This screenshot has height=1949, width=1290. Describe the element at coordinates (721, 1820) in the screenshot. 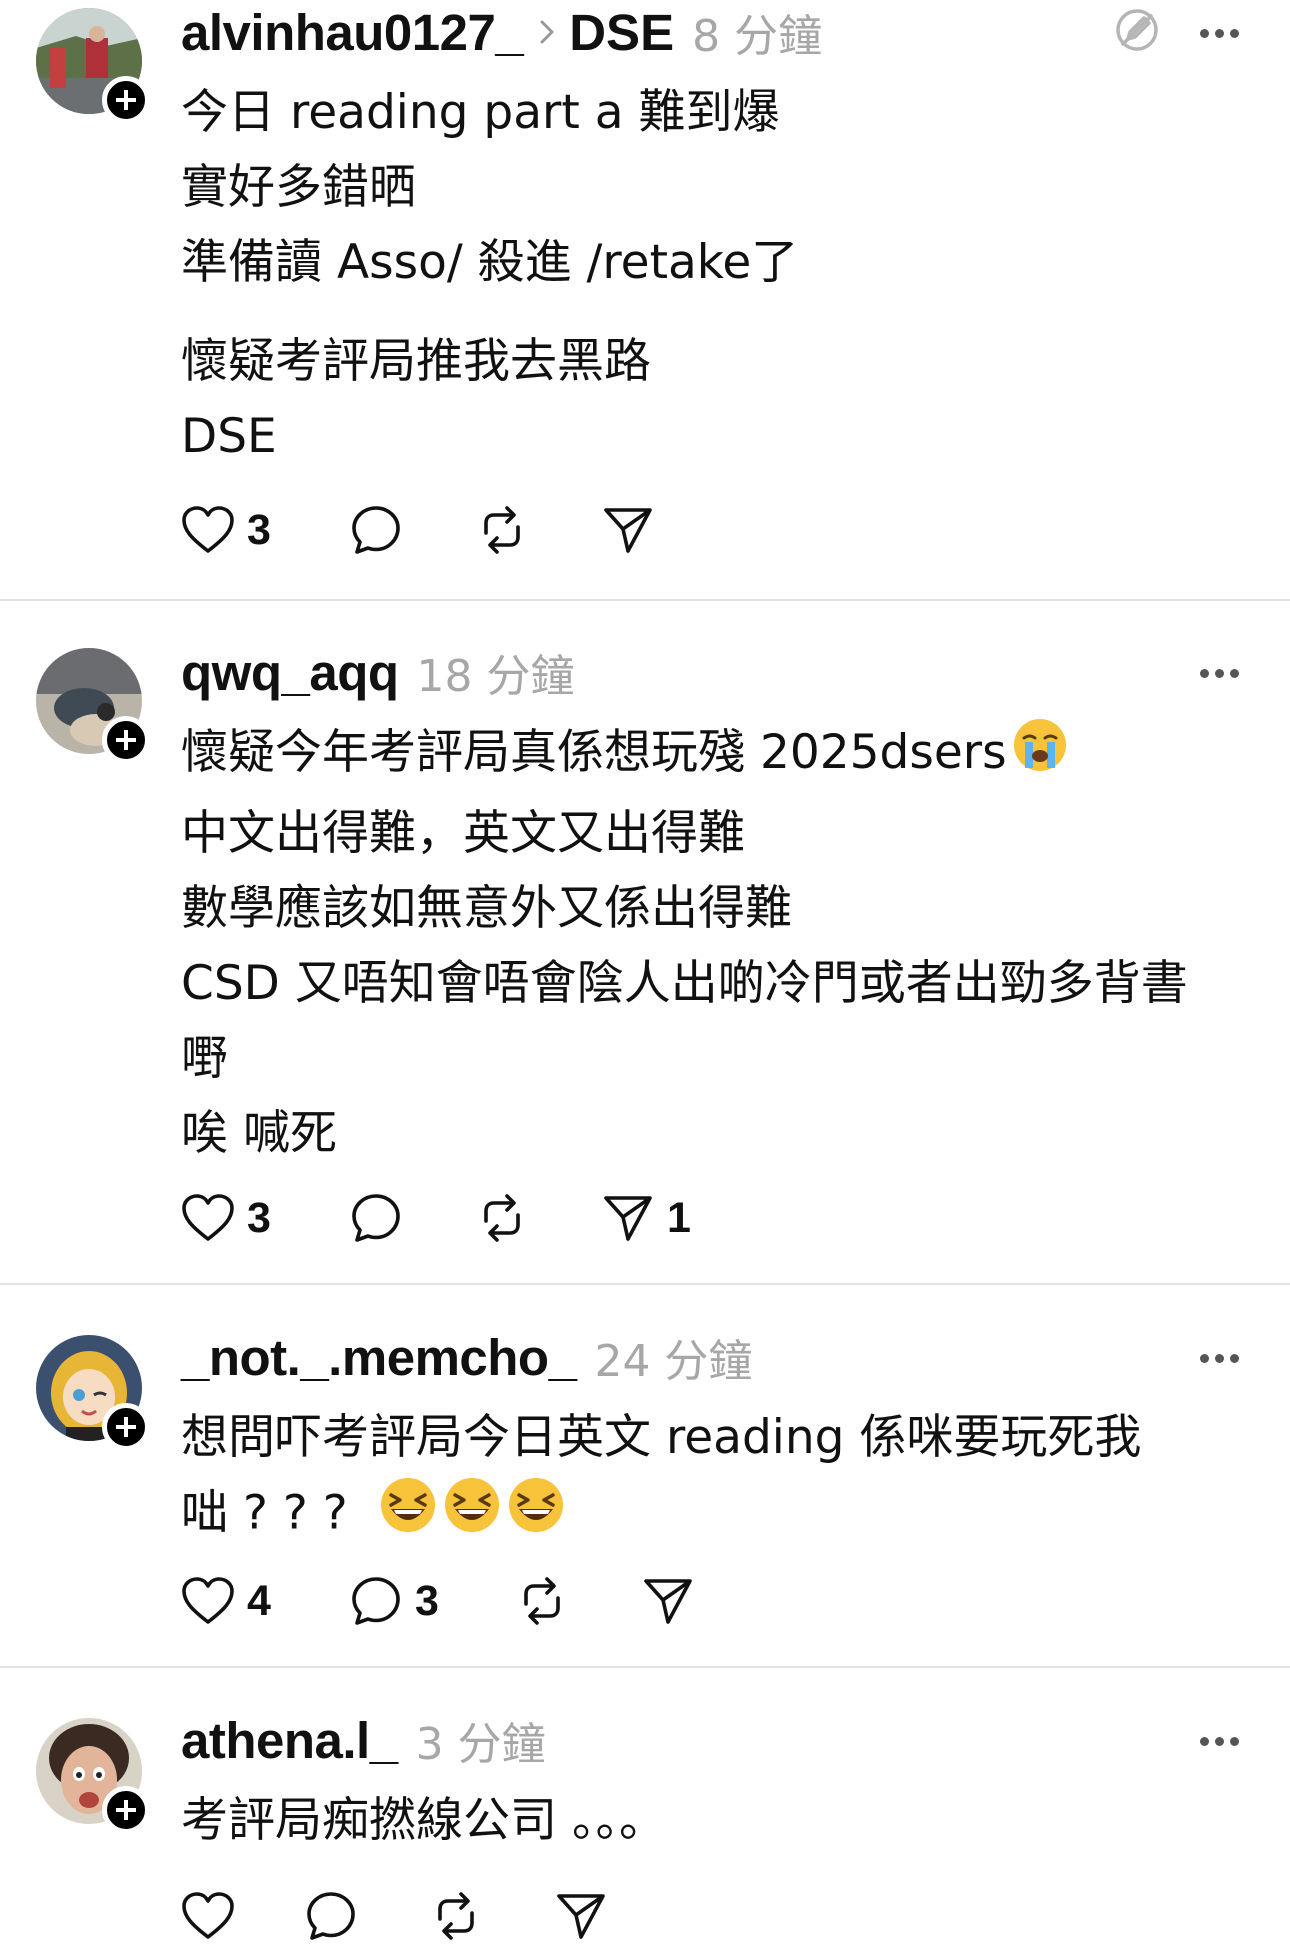

I see `post-body: 考評局痴撚線公司 。。。` at that location.